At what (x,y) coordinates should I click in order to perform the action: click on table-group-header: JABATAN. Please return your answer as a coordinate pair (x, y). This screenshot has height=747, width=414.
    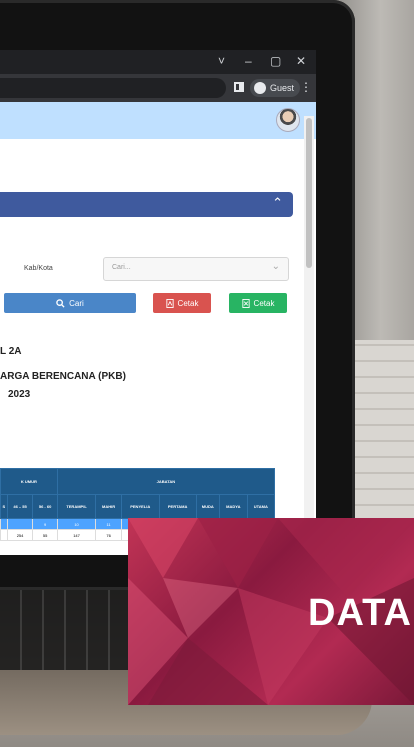
    Looking at the image, I should click on (166, 481).